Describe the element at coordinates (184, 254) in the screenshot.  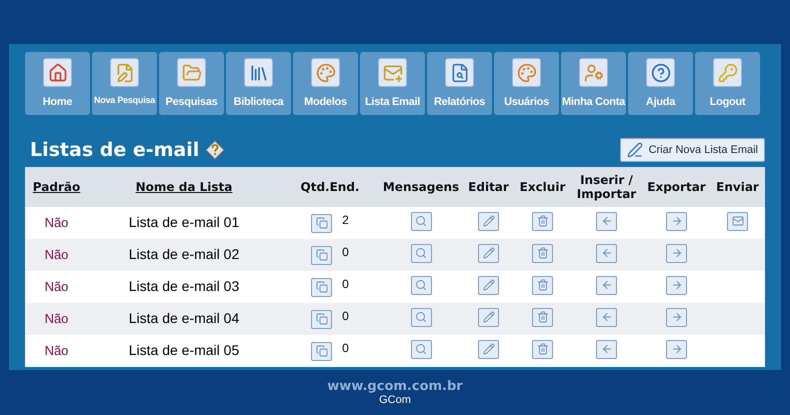
I see `list-name-cell: Lista de e-mail 02` at that location.